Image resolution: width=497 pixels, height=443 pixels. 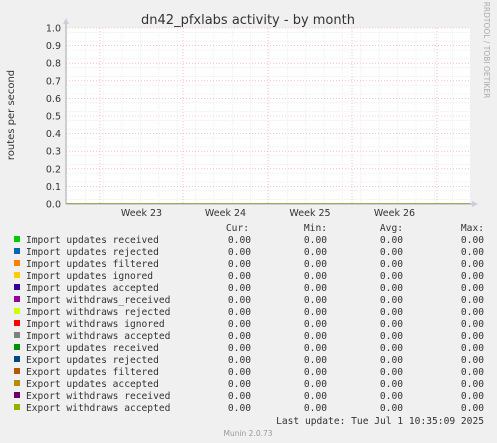 What do you see at coordinates (95, 324) in the screenshot?
I see `legend-label: Import withdraws ignored` at bounding box center [95, 324].